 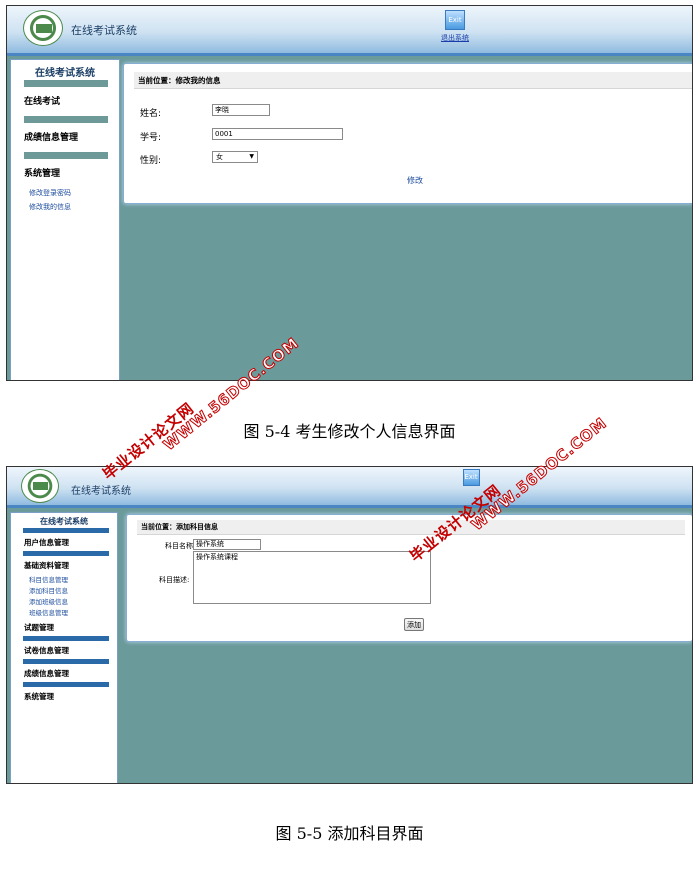 What do you see at coordinates (64, 601) in the screenshot?
I see `sidebar-link-add-class: 添加班级信息` at bounding box center [64, 601].